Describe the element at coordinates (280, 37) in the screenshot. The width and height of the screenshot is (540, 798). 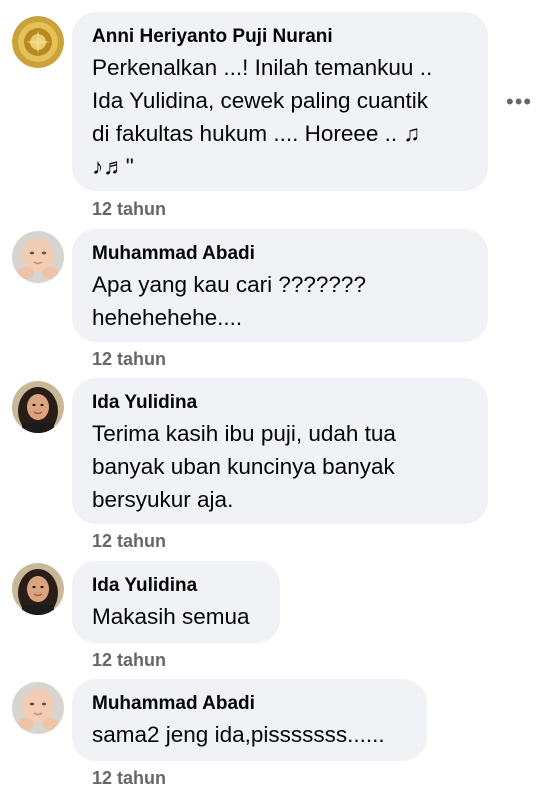
I see `comment-author: Anni Heriyanto Puji Nurani` at that location.